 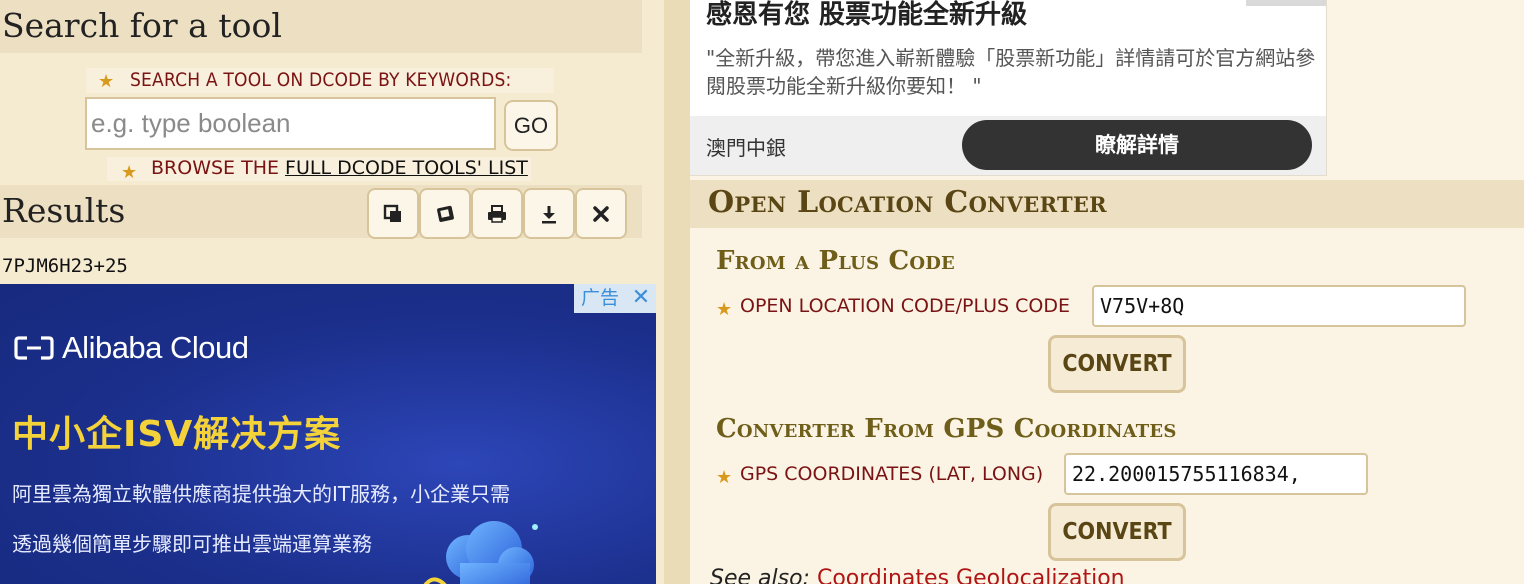 What do you see at coordinates (261, 494) in the screenshot?
I see `ad-text-line-1: 阿里雲為獨立軟體供應商提供強大的IT服務，小企業只需` at bounding box center [261, 494].